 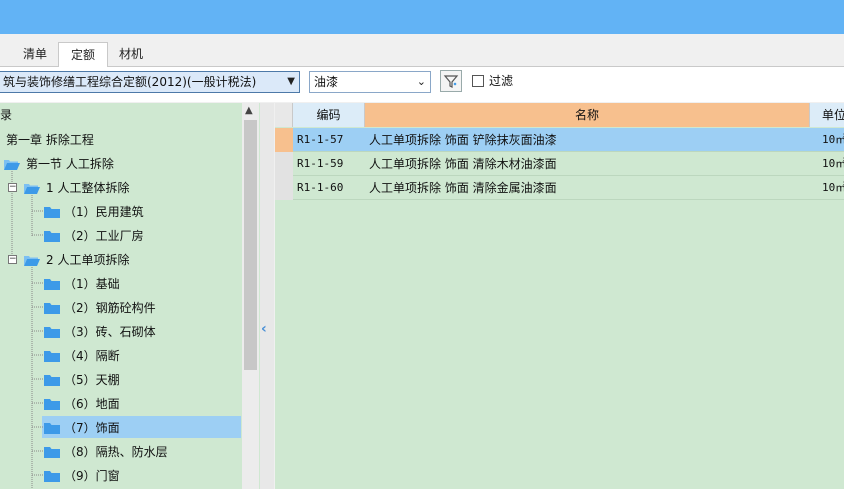 What do you see at coordinates (250, 245) in the screenshot?
I see `tree-scrollbar-thumb` at bounding box center [250, 245].